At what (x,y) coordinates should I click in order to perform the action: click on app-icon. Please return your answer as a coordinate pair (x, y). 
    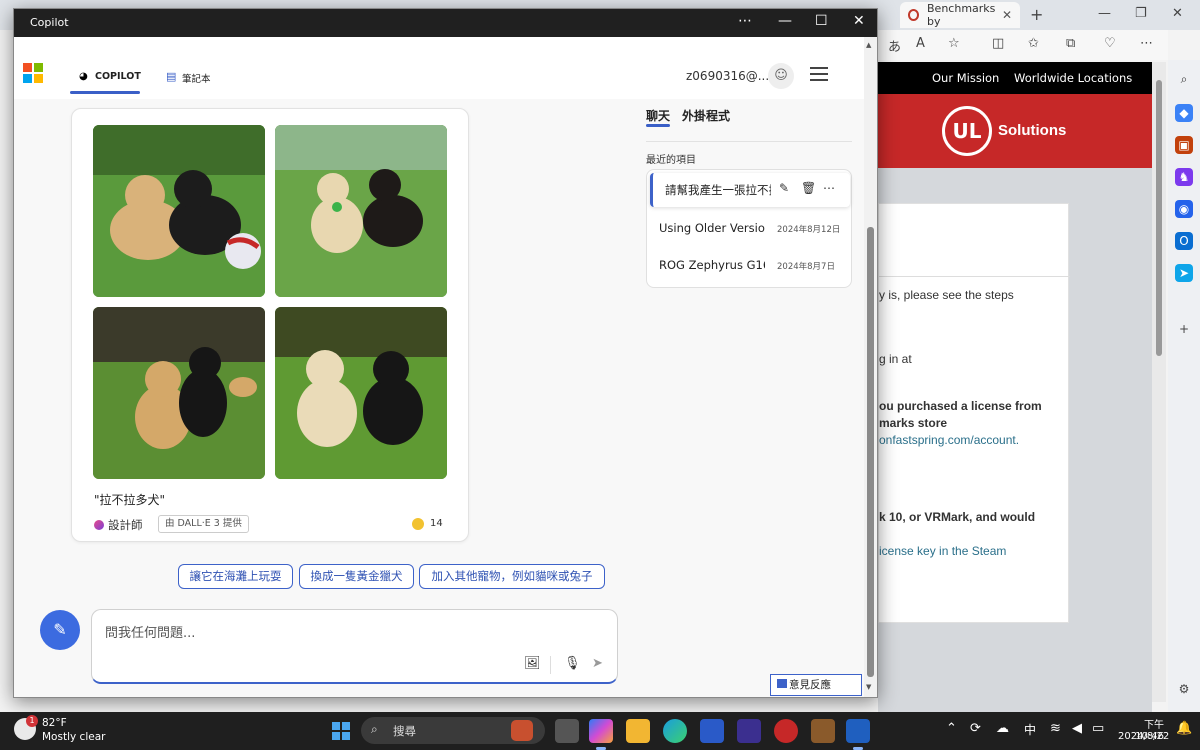
    Looking at the image, I should click on (749, 731).